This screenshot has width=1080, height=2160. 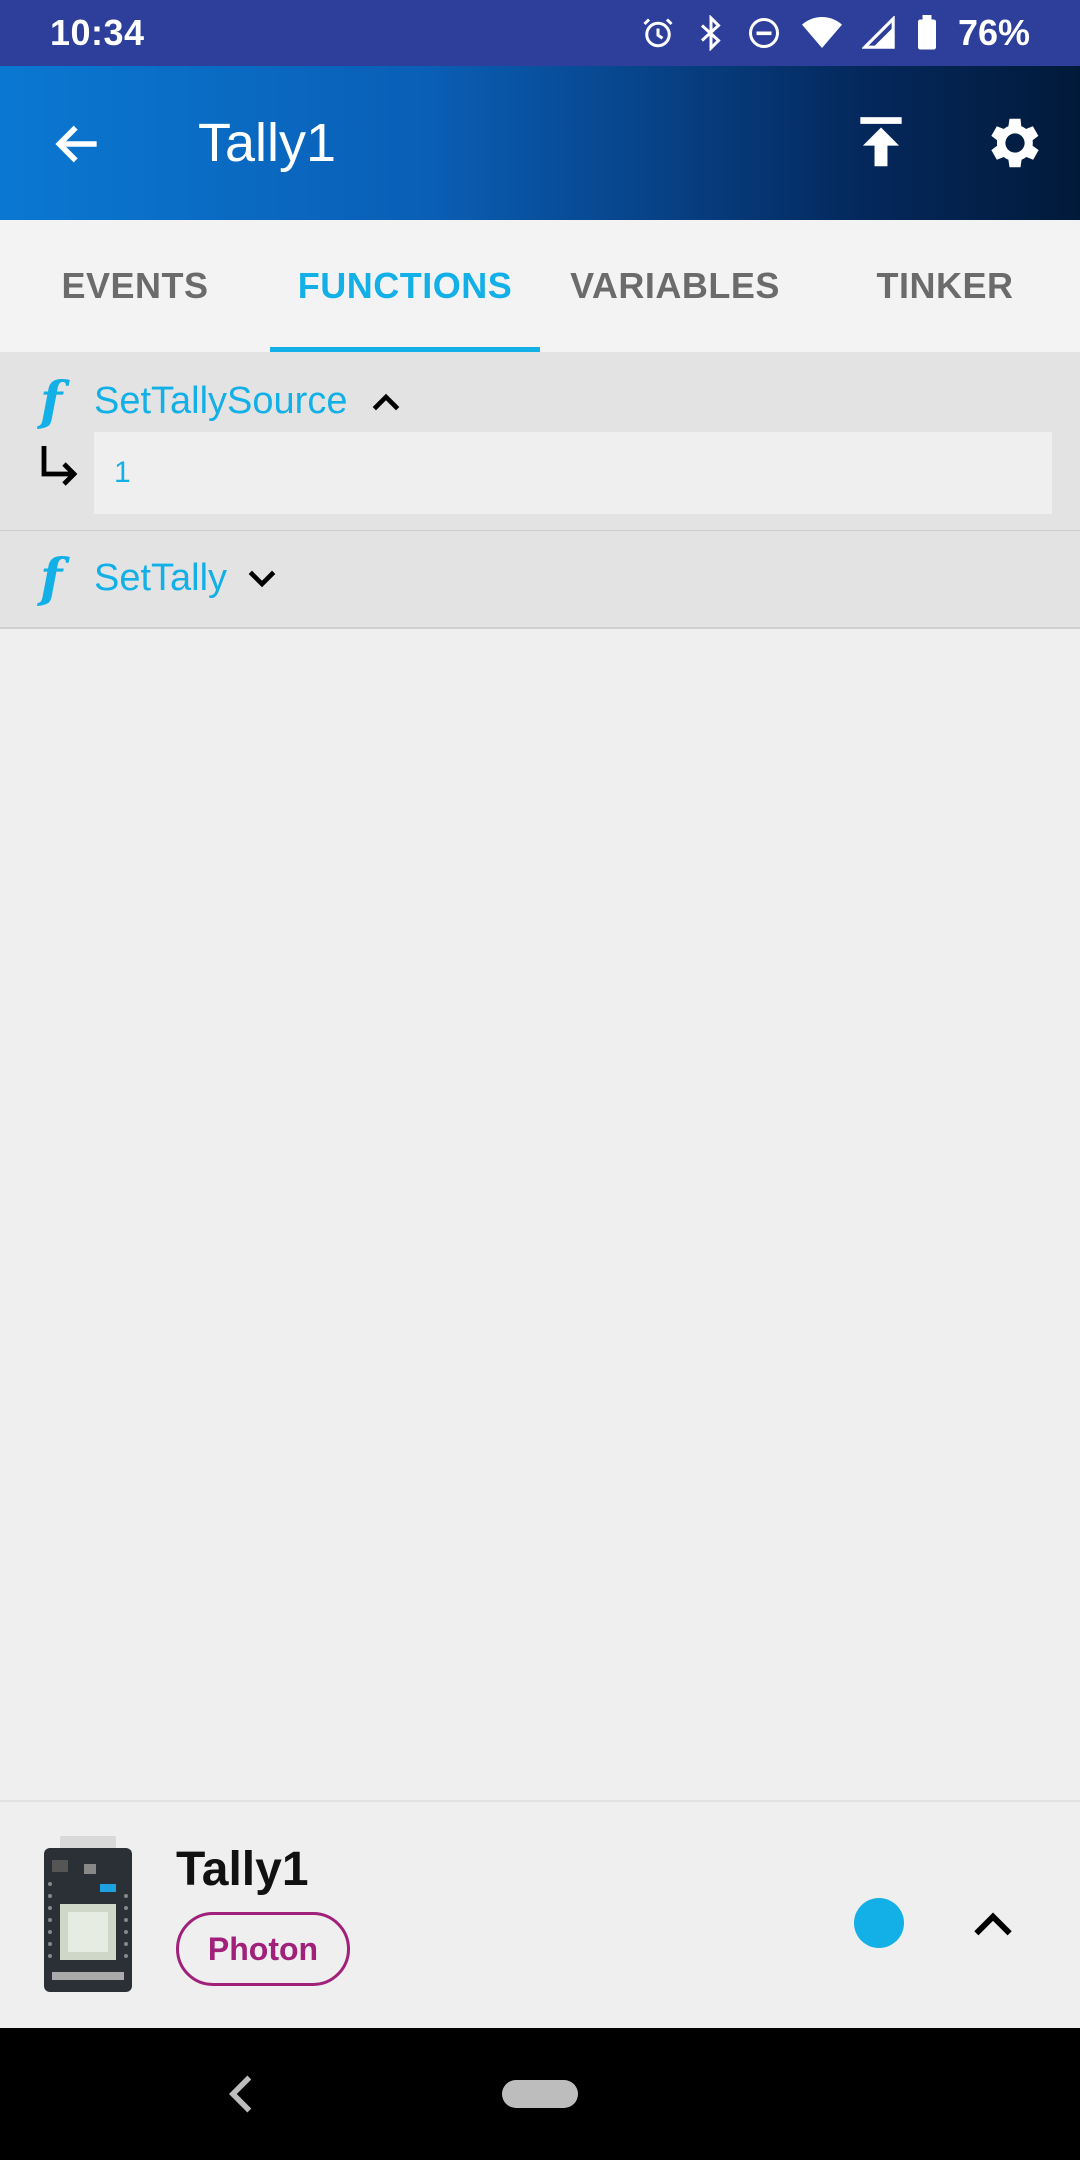 What do you see at coordinates (242, 2094) in the screenshot?
I see `nav-back-icon` at bounding box center [242, 2094].